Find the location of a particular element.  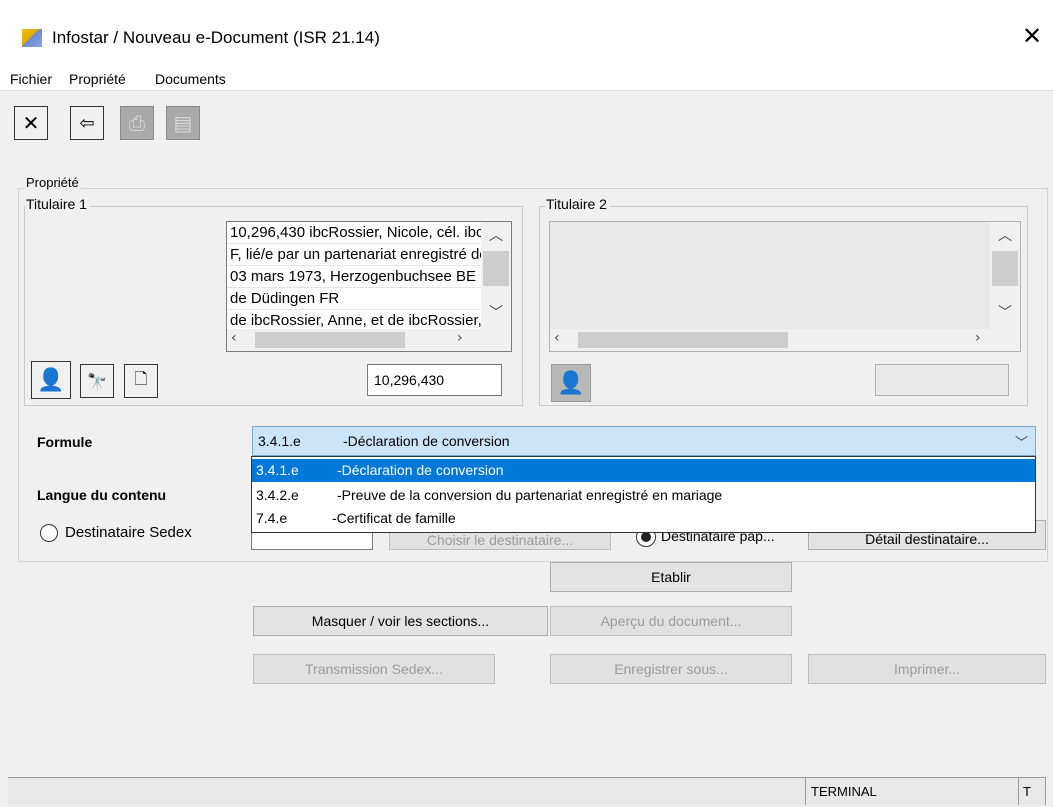

printer-icon: ⎙ is located at coordinates (137, 123).